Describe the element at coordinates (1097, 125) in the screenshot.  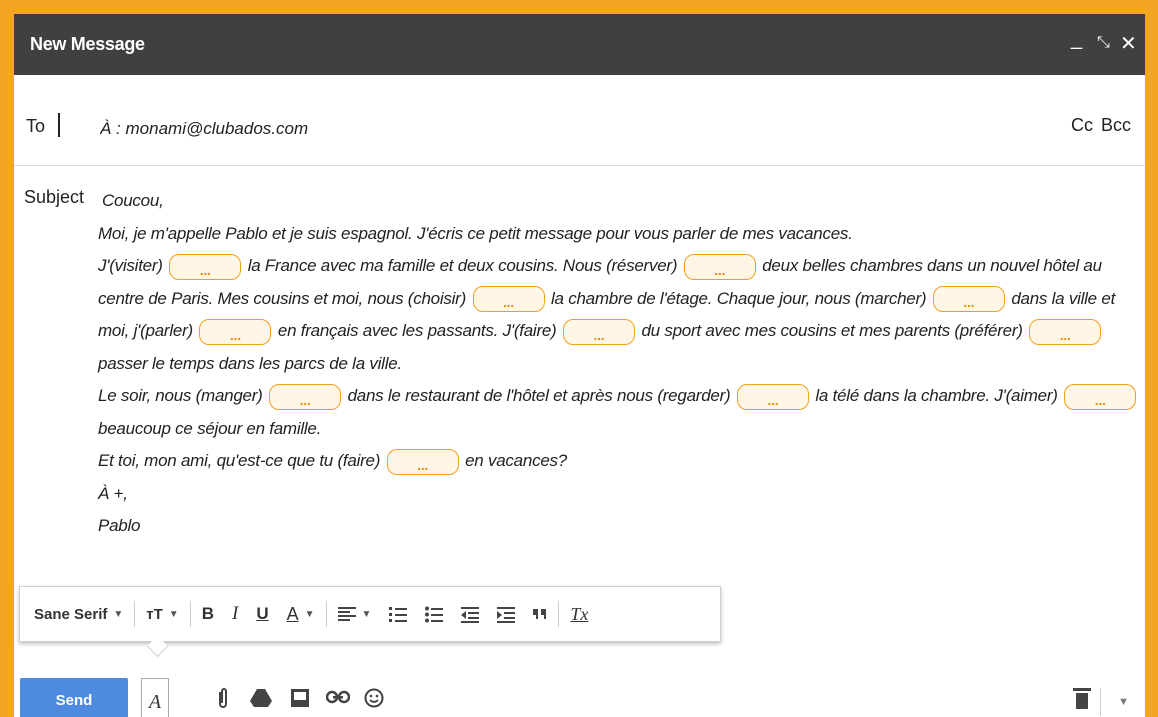
I see `cc-bcc-links: Cc Bcc` at that location.